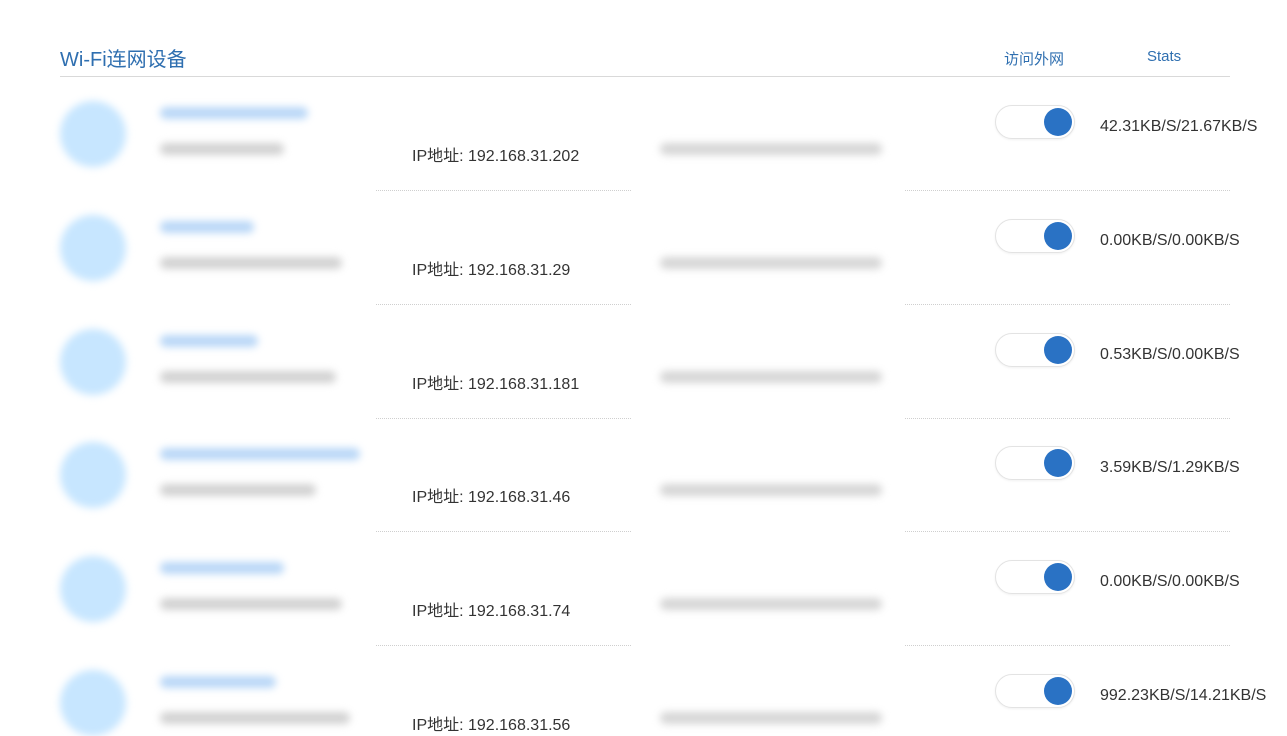 This screenshot has width=1287, height=736. Describe the element at coordinates (1164, 56) in the screenshot. I see `column-header-stats: Stats` at that location.